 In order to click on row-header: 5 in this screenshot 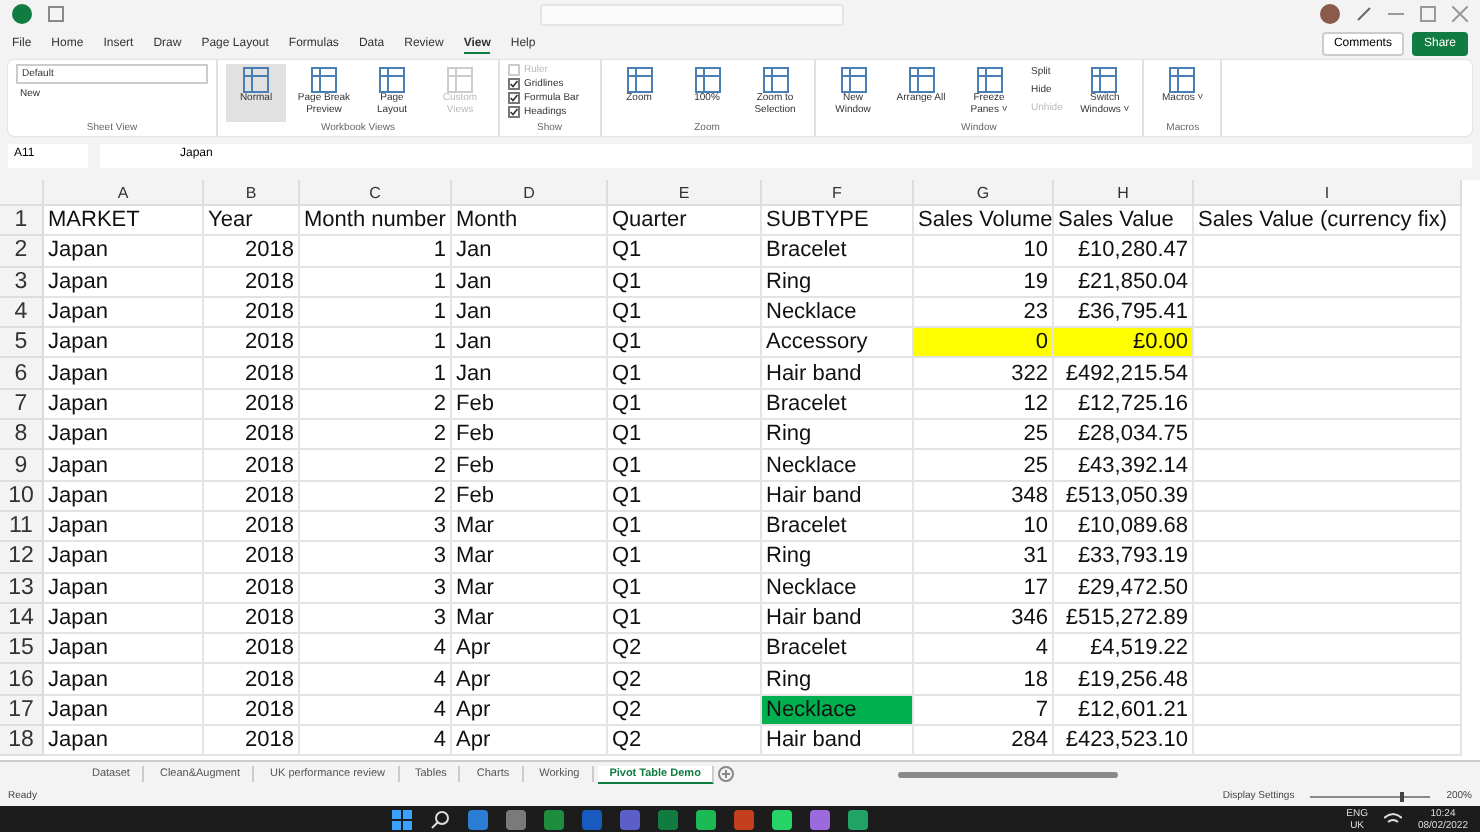, I will do `click(22, 343)`.